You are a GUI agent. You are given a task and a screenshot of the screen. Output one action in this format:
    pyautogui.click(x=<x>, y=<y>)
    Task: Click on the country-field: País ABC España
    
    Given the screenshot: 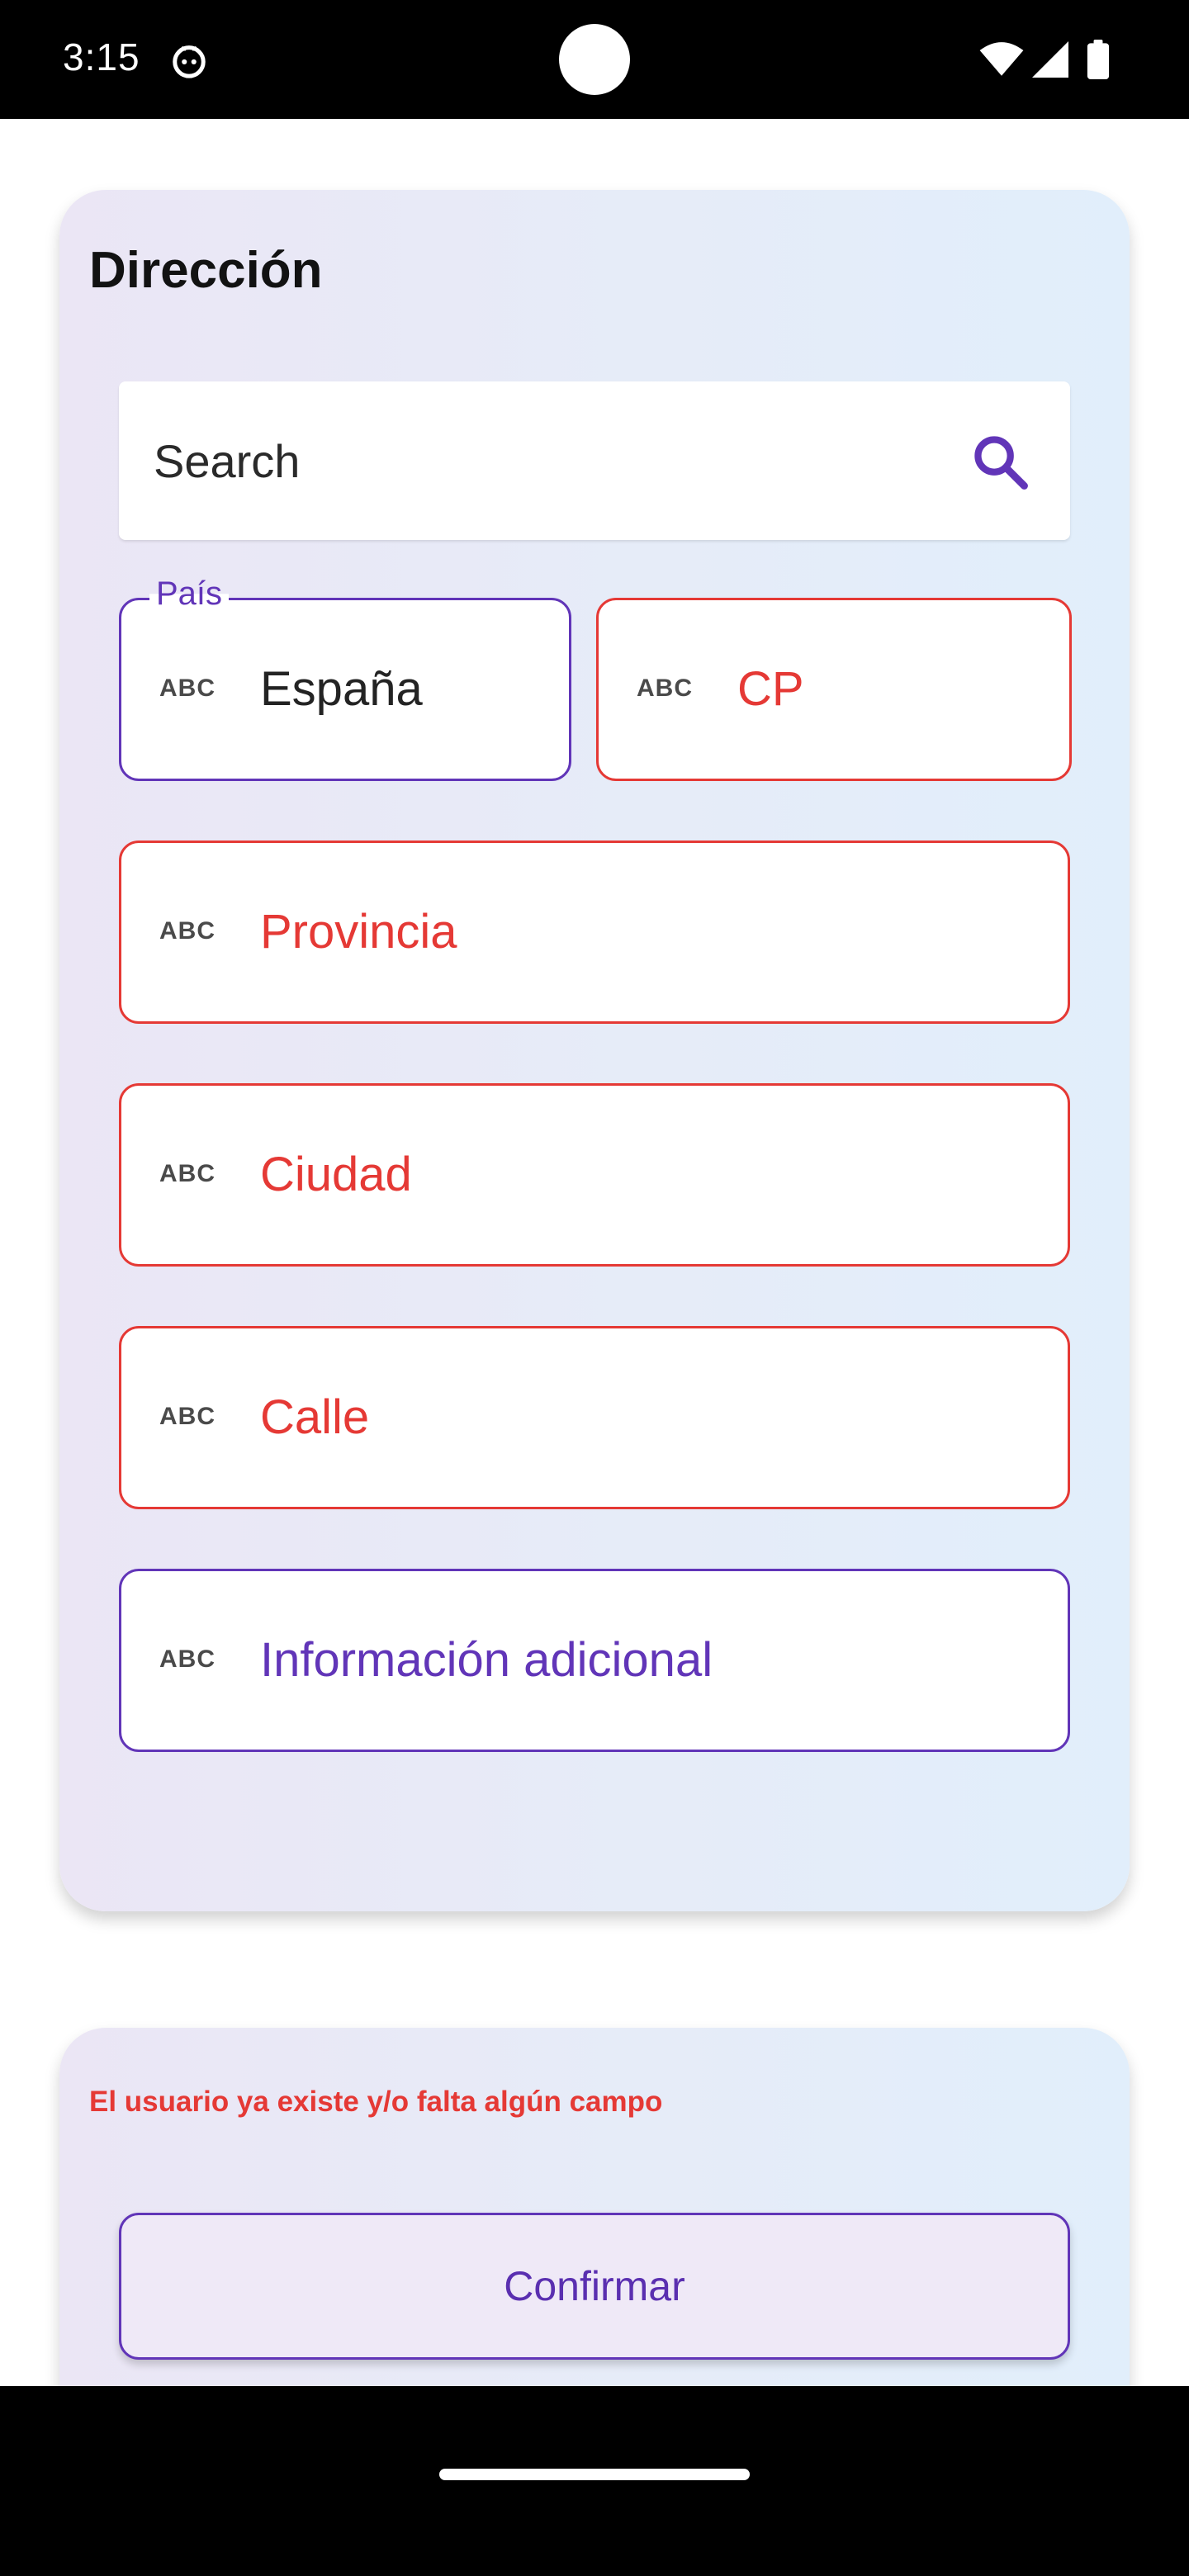 What is the action you would take?
    pyautogui.click(x=345, y=678)
    